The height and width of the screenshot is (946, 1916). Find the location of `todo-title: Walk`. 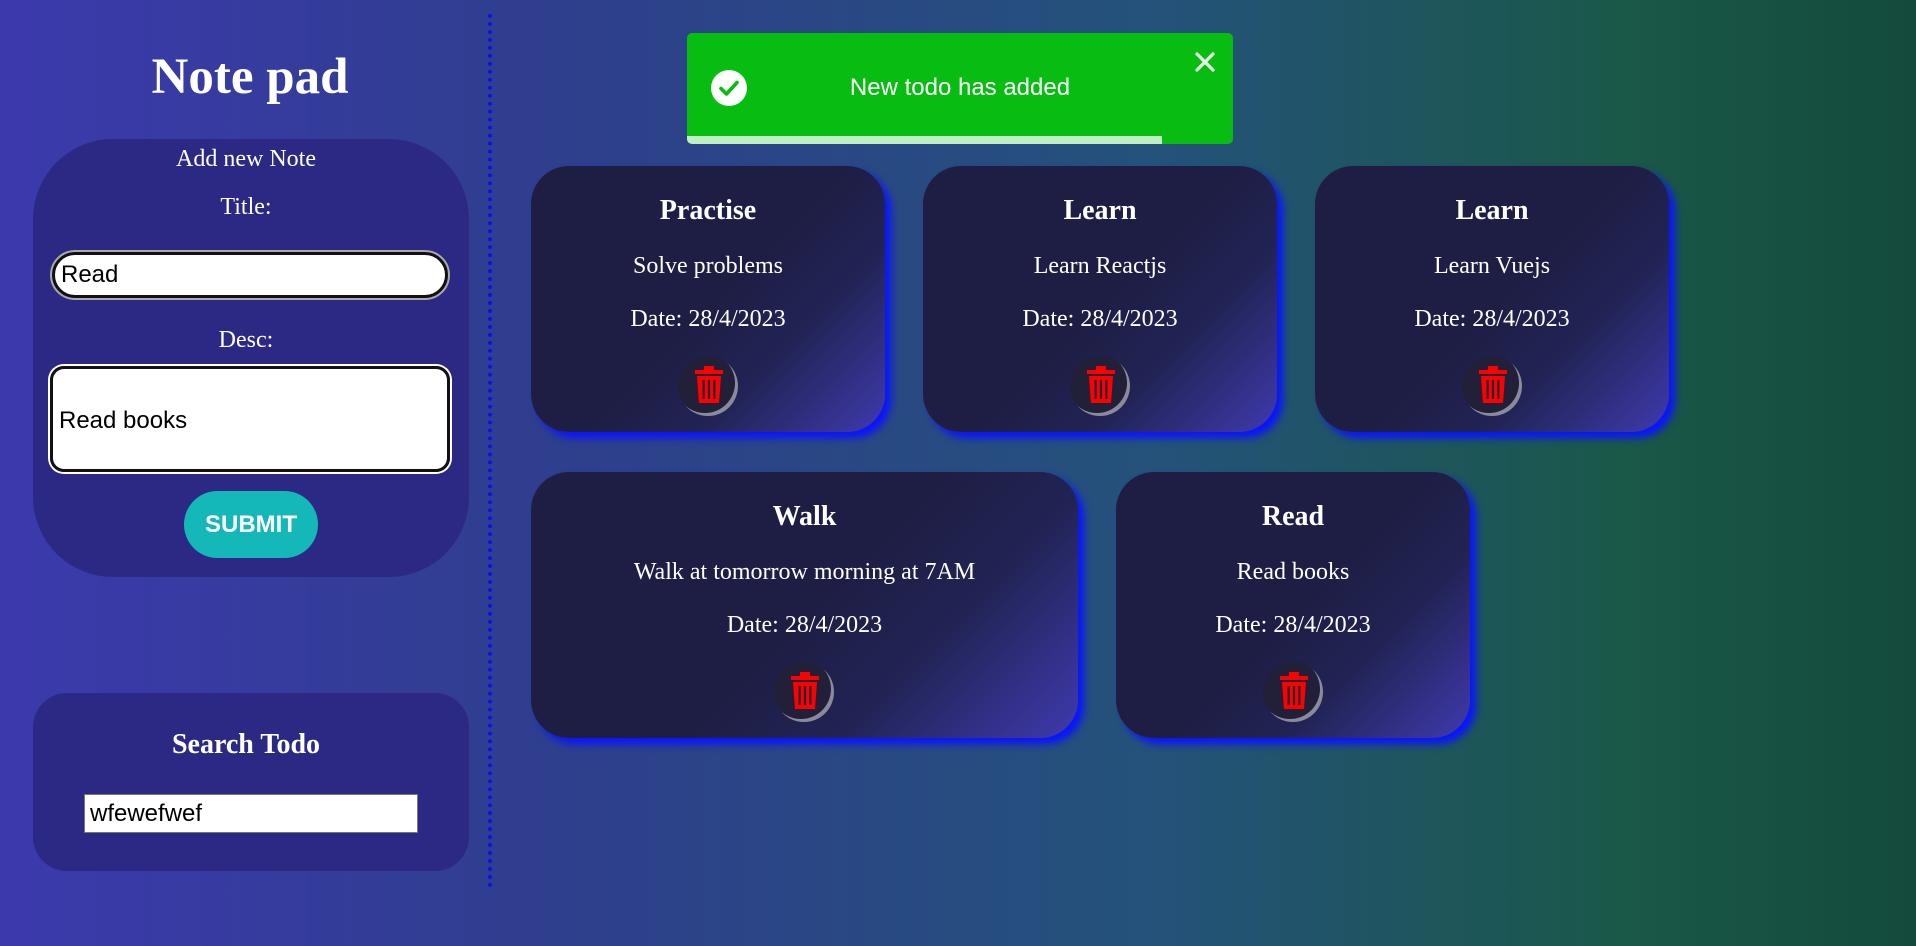

todo-title: Walk is located at coordinates (804, 516).